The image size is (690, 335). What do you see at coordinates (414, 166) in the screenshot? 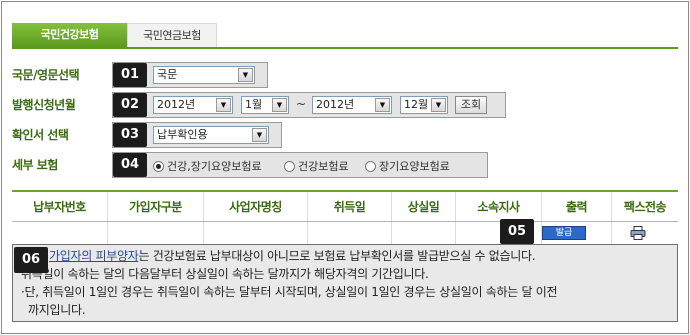
I see `radio-label: 장기요양보험료` at bounding box center [414, 166].